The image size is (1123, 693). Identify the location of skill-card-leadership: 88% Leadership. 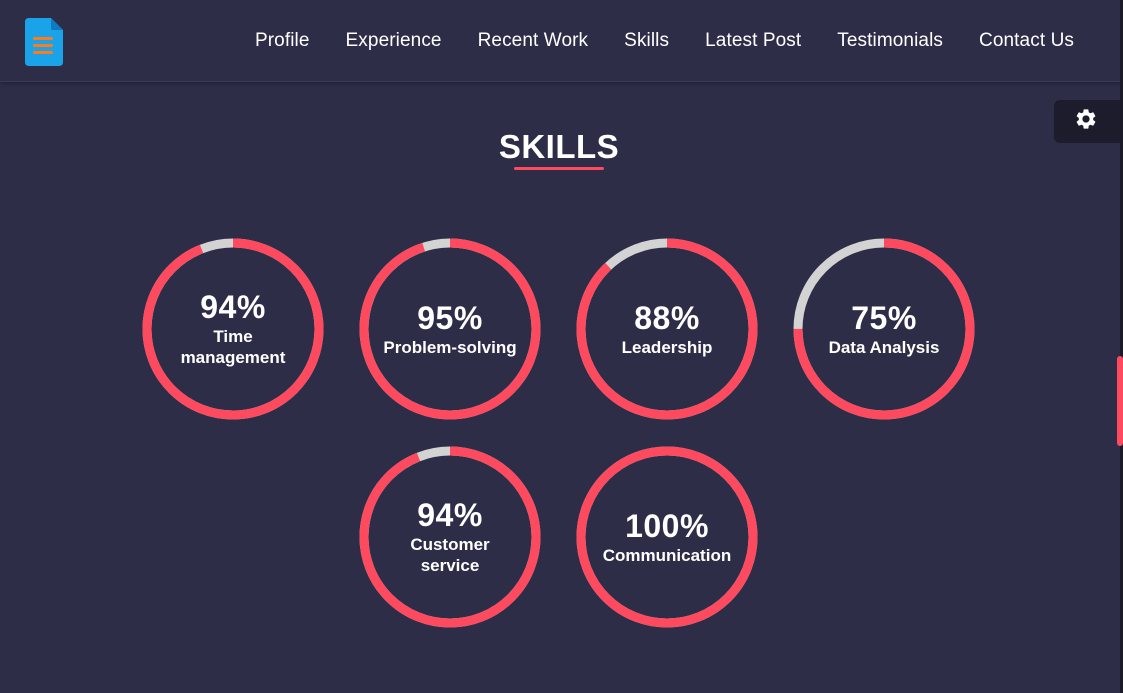
(667, 329).